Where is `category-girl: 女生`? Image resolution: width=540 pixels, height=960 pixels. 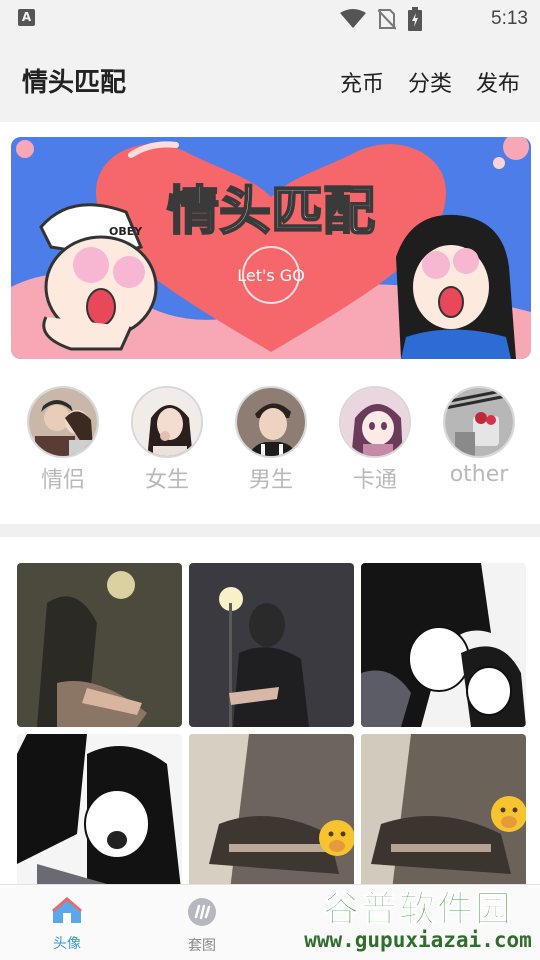 category-girl: 女生 is located at coordinates (167, 440).